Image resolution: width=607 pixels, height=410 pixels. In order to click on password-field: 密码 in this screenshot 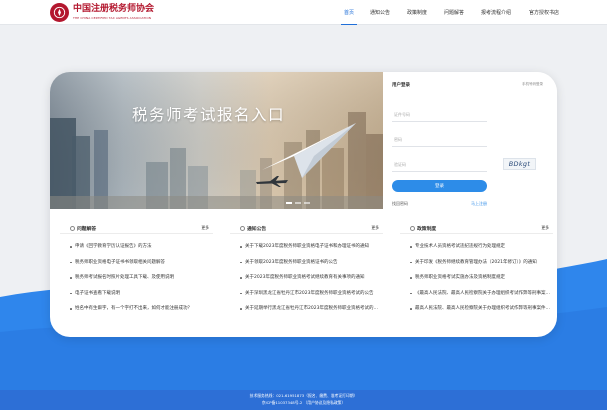, I will do `click(439, 140)`.